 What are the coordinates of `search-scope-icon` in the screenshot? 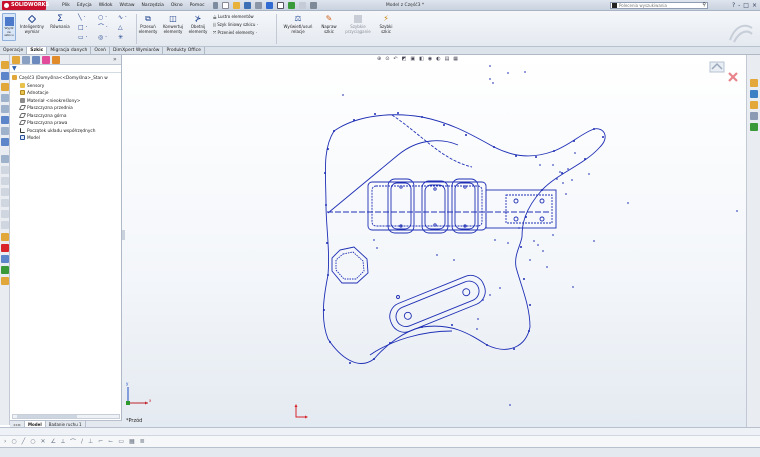 It's located at (614, 5).